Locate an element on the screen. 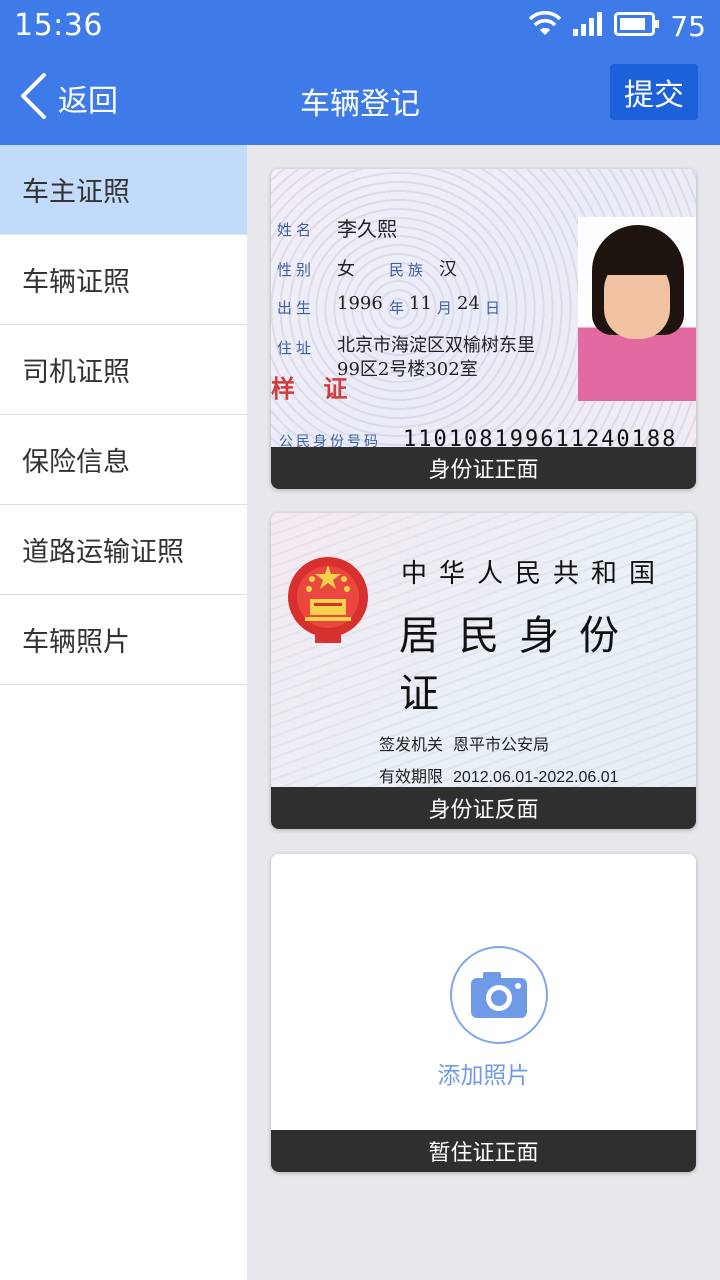 Image resolution: width=720 pixels, height=1280 pixels. top-bar: 15:36 75 返回 车辆登记 提交 is located at coordinates (360, 72).